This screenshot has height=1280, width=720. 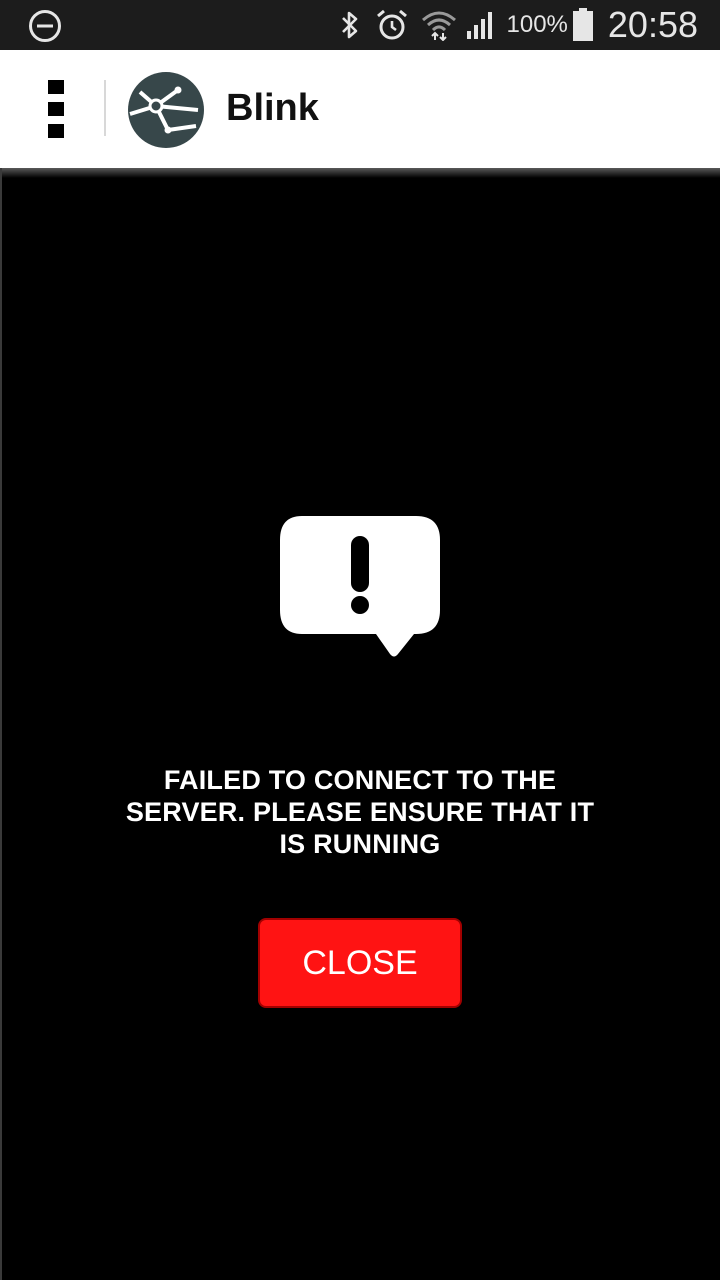 What do you see at coordinates (391, 24) in the screenshot?
I see `alarm-icon` at bounding box center [391, 24].